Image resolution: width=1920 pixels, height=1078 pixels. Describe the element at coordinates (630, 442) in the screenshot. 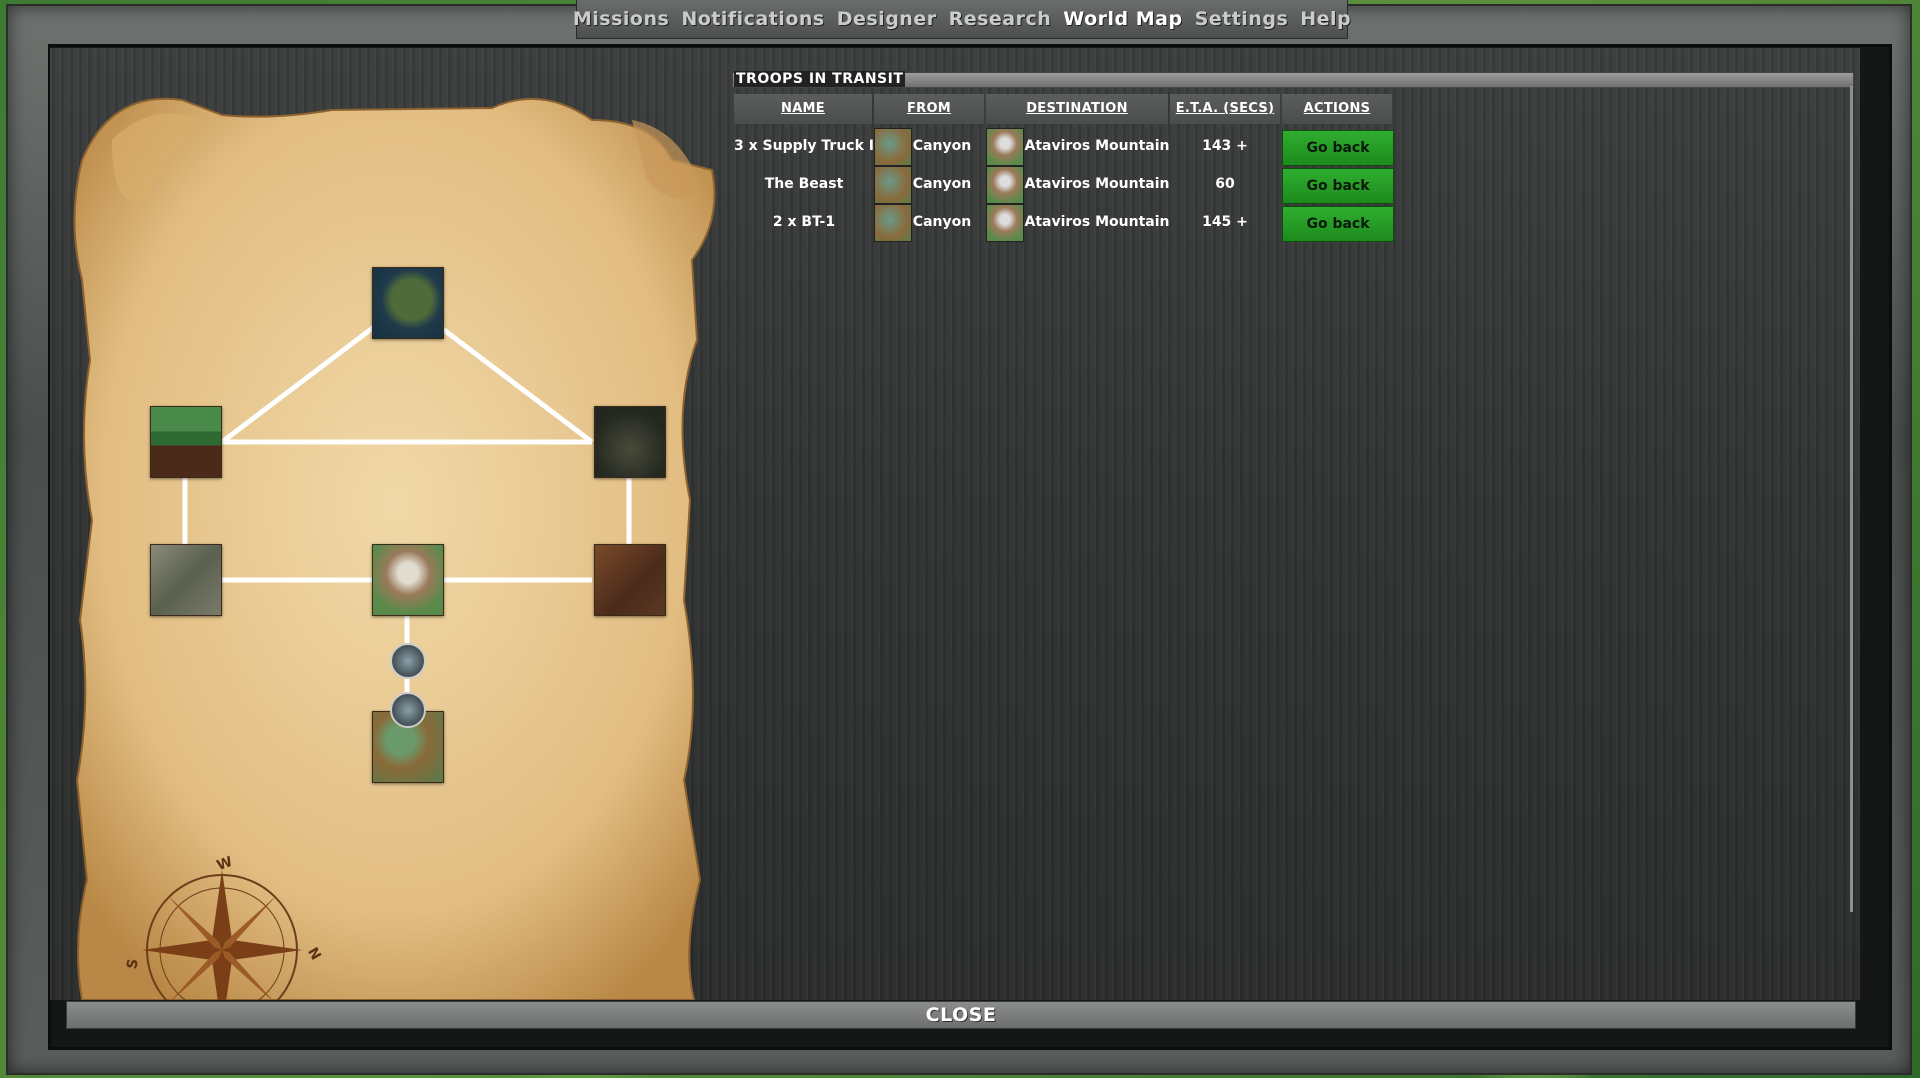

I see `territory-night-town` at that location.